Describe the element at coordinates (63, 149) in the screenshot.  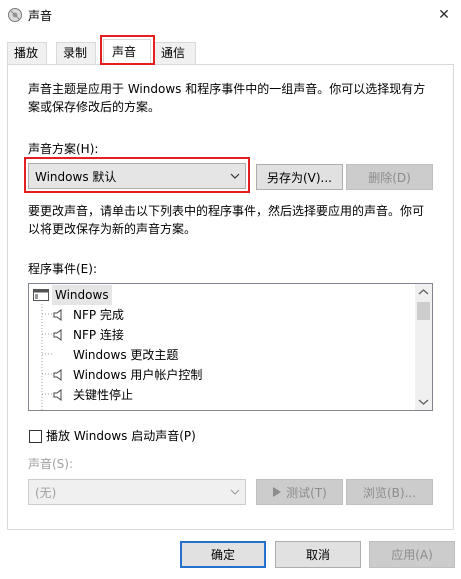
I see `scheme-label: 声音方案(H):` at that location.